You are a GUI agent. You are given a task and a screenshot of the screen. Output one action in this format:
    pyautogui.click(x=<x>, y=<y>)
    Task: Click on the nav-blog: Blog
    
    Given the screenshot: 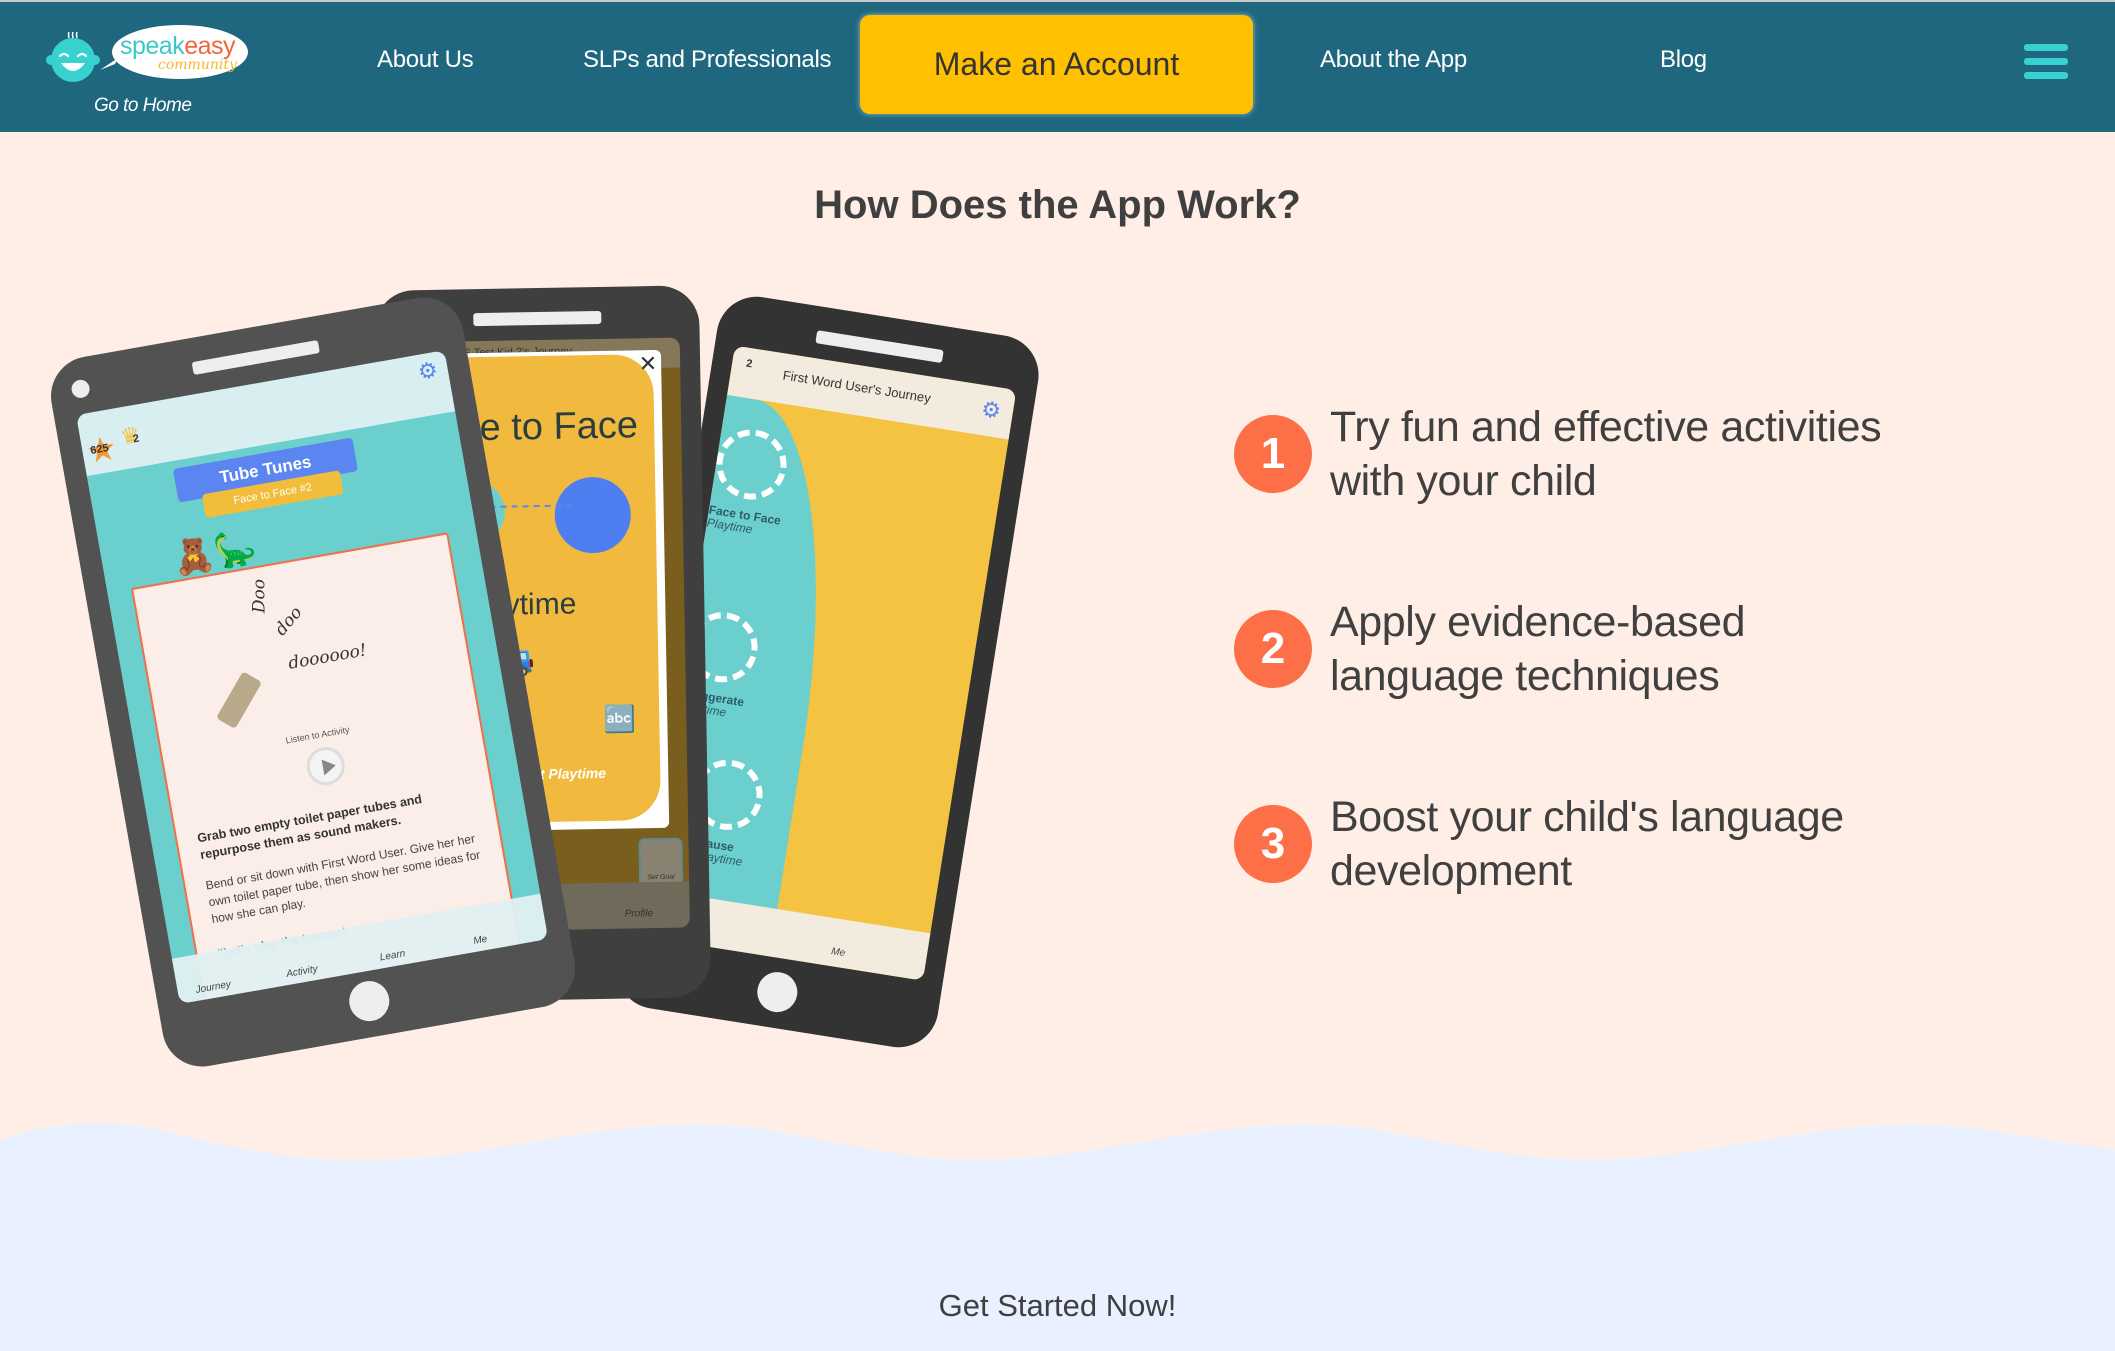 What is the action you would take?
    pyautogui.click(x=1683, y=60)
    